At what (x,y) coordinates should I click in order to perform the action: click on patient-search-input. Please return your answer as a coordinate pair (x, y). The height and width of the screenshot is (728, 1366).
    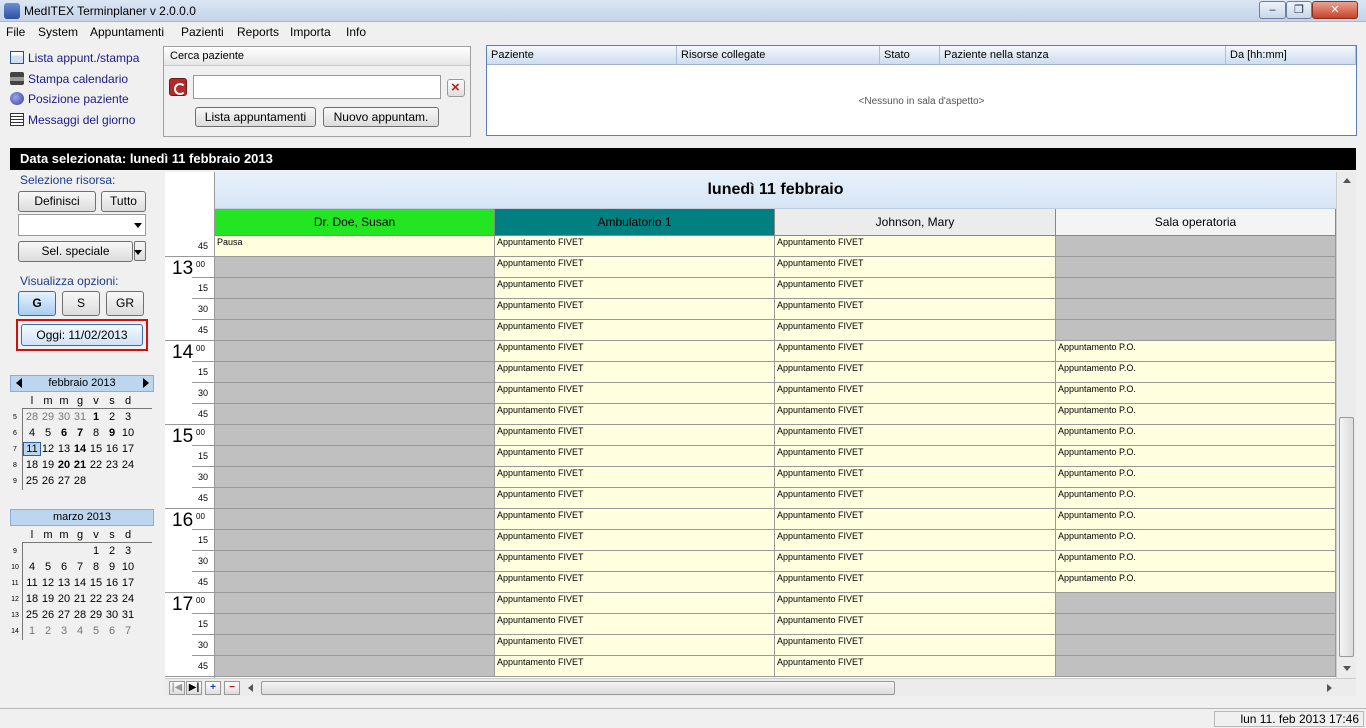
    Looking at the image, I should click on (317, 87).